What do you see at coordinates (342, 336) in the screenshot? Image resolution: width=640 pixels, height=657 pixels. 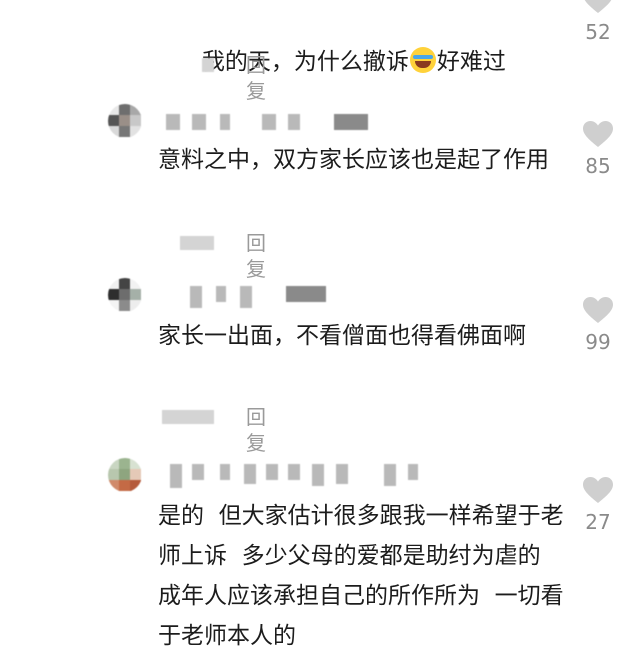 I see `comment-text: 家长一出面，不看僧面也得看佛面啊` at bounding box center [342, 336].